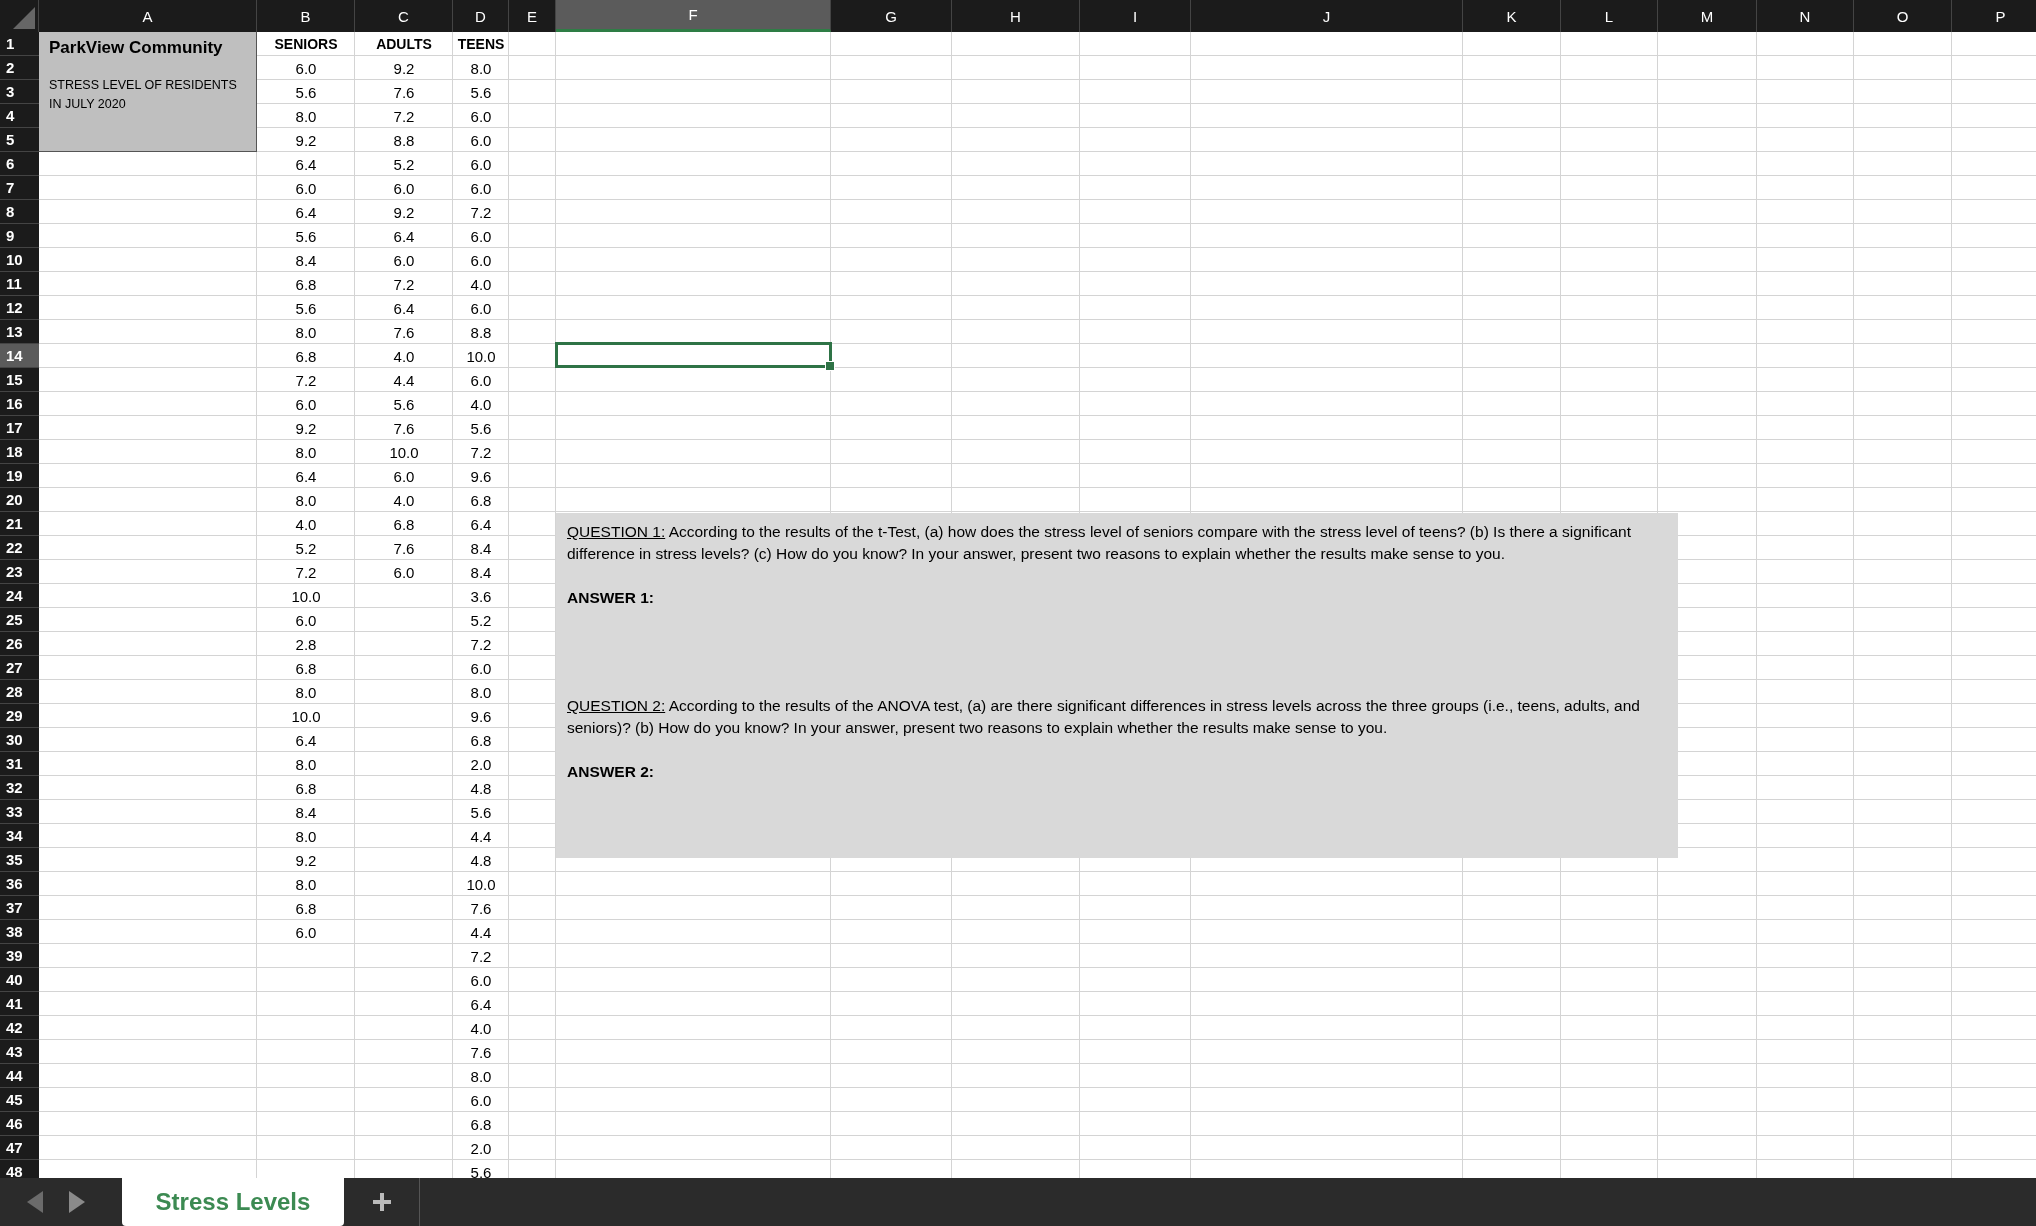 The height and width of the screenshot is (1226, 2036). What do you see at coordinates (19, 812) in the screenshot?
I see `row-header: 33` at bounding box center [19, 812].